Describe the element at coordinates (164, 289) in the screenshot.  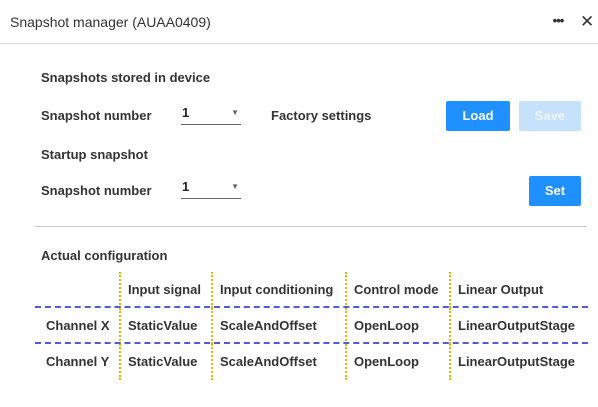
I see `column-header: Input signal` at that location.